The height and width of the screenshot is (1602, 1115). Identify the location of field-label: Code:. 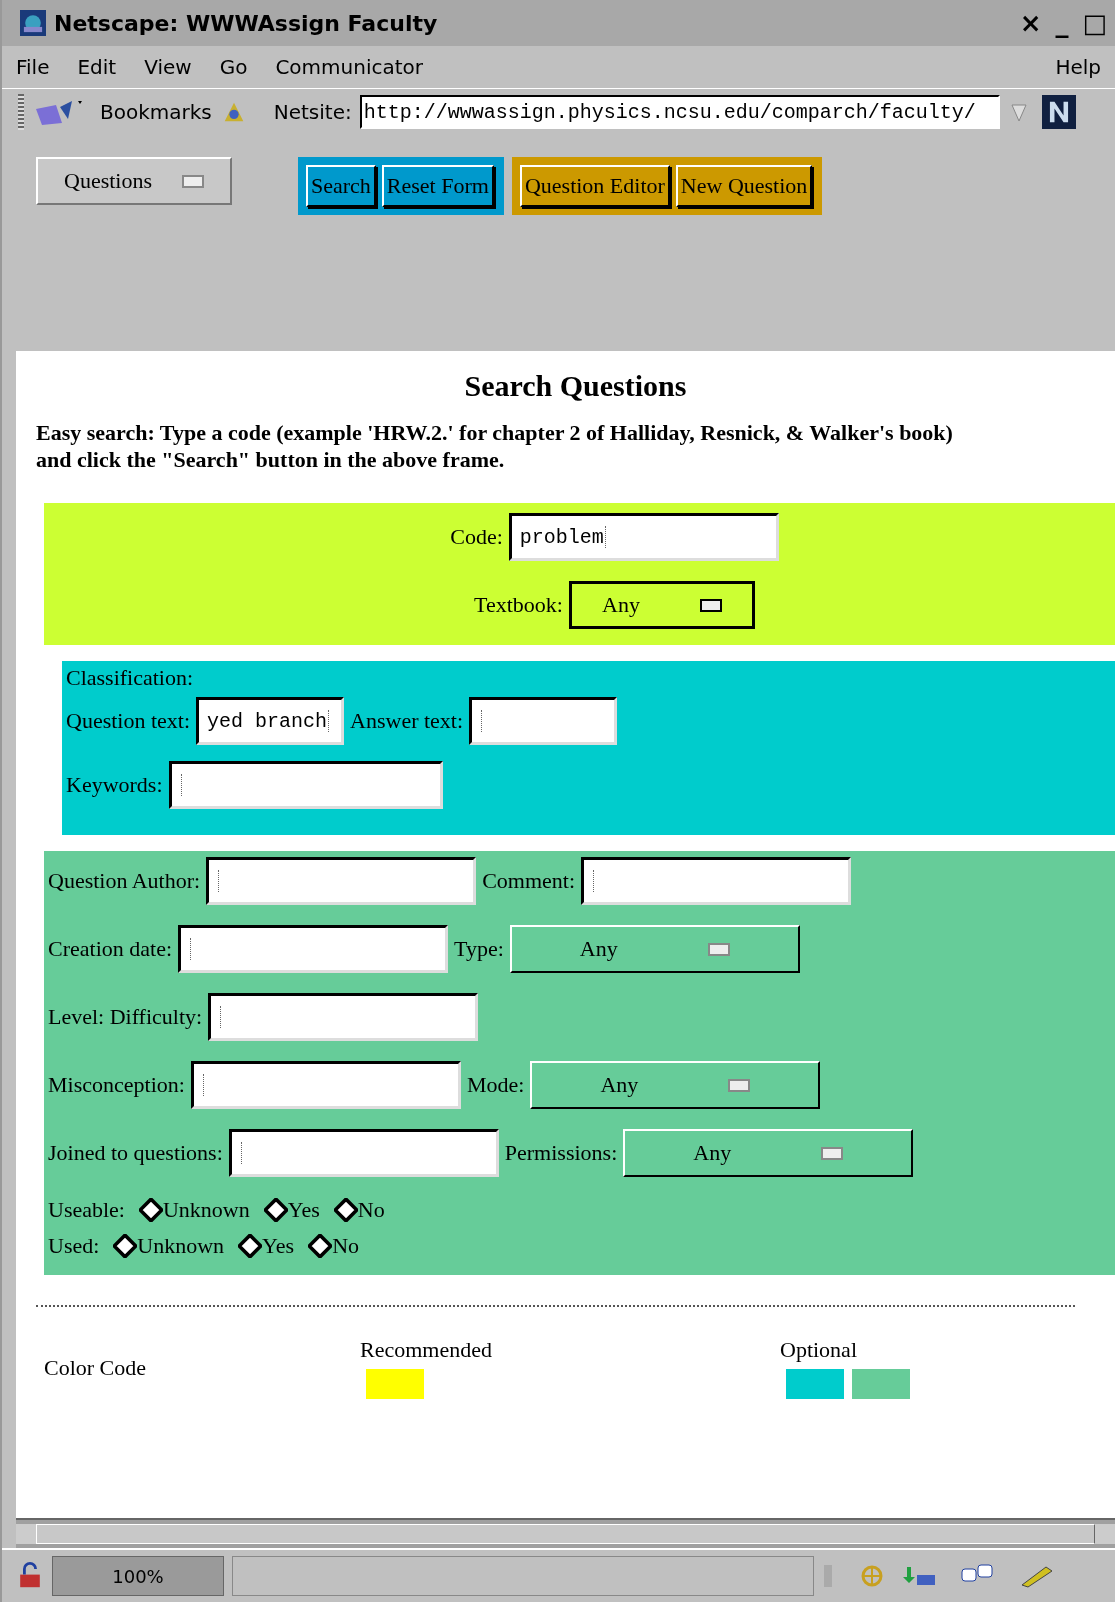
(476, 537).